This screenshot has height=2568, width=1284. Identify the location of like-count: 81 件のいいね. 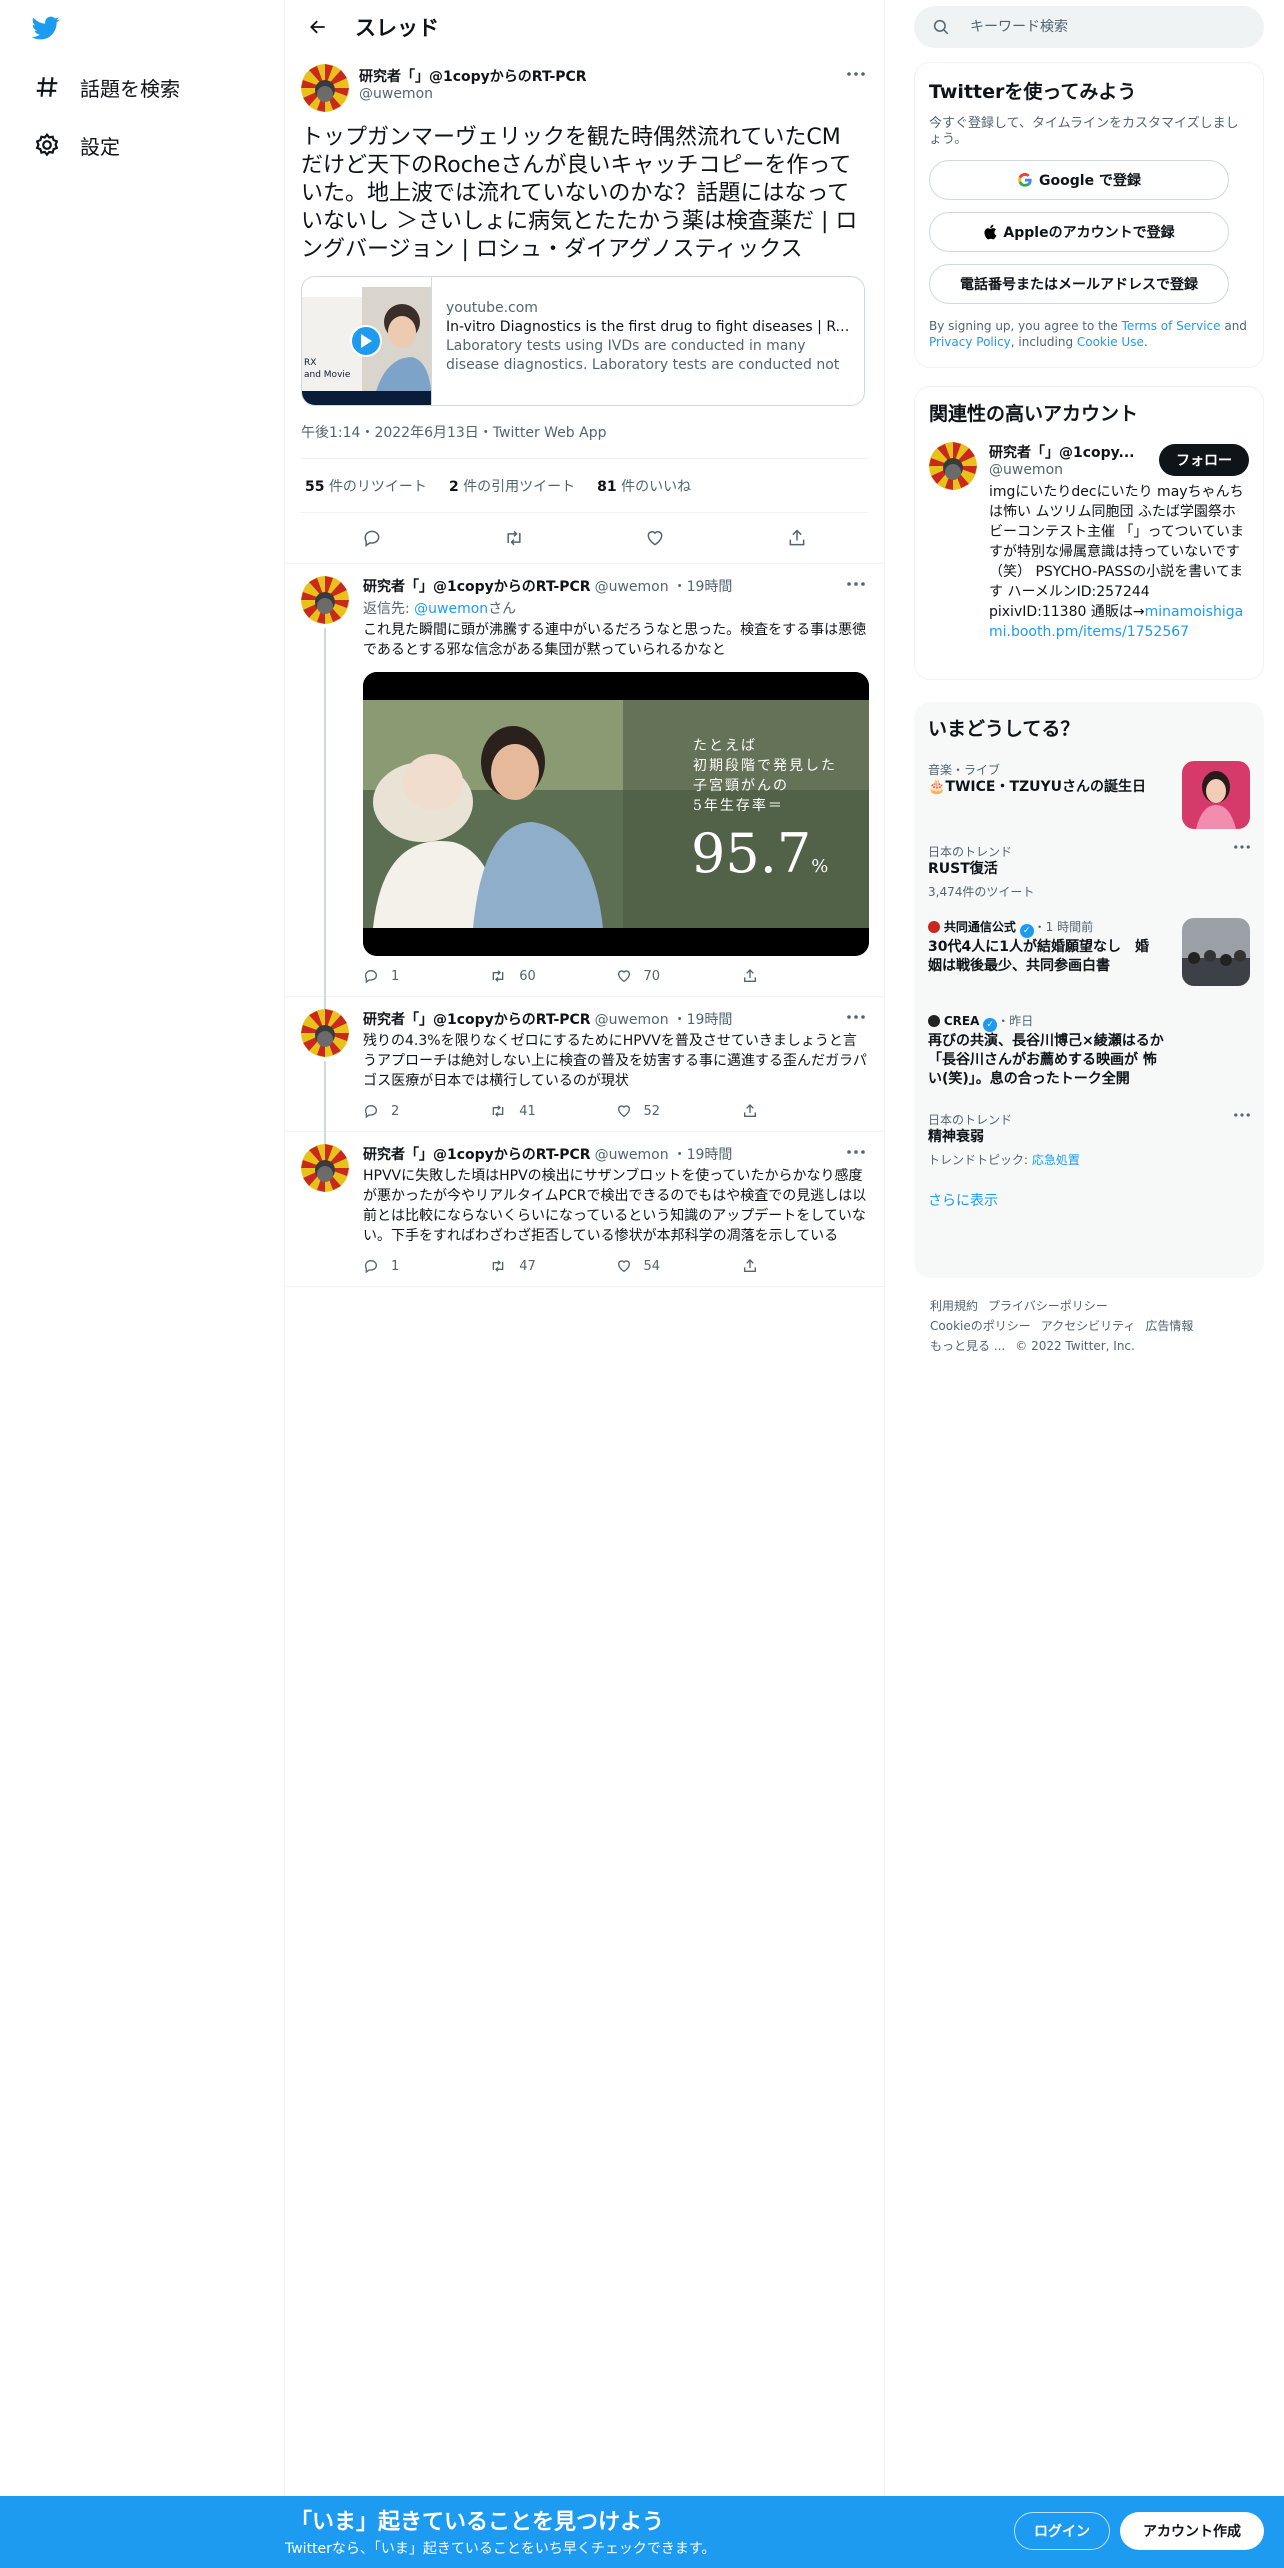
(644, 486).